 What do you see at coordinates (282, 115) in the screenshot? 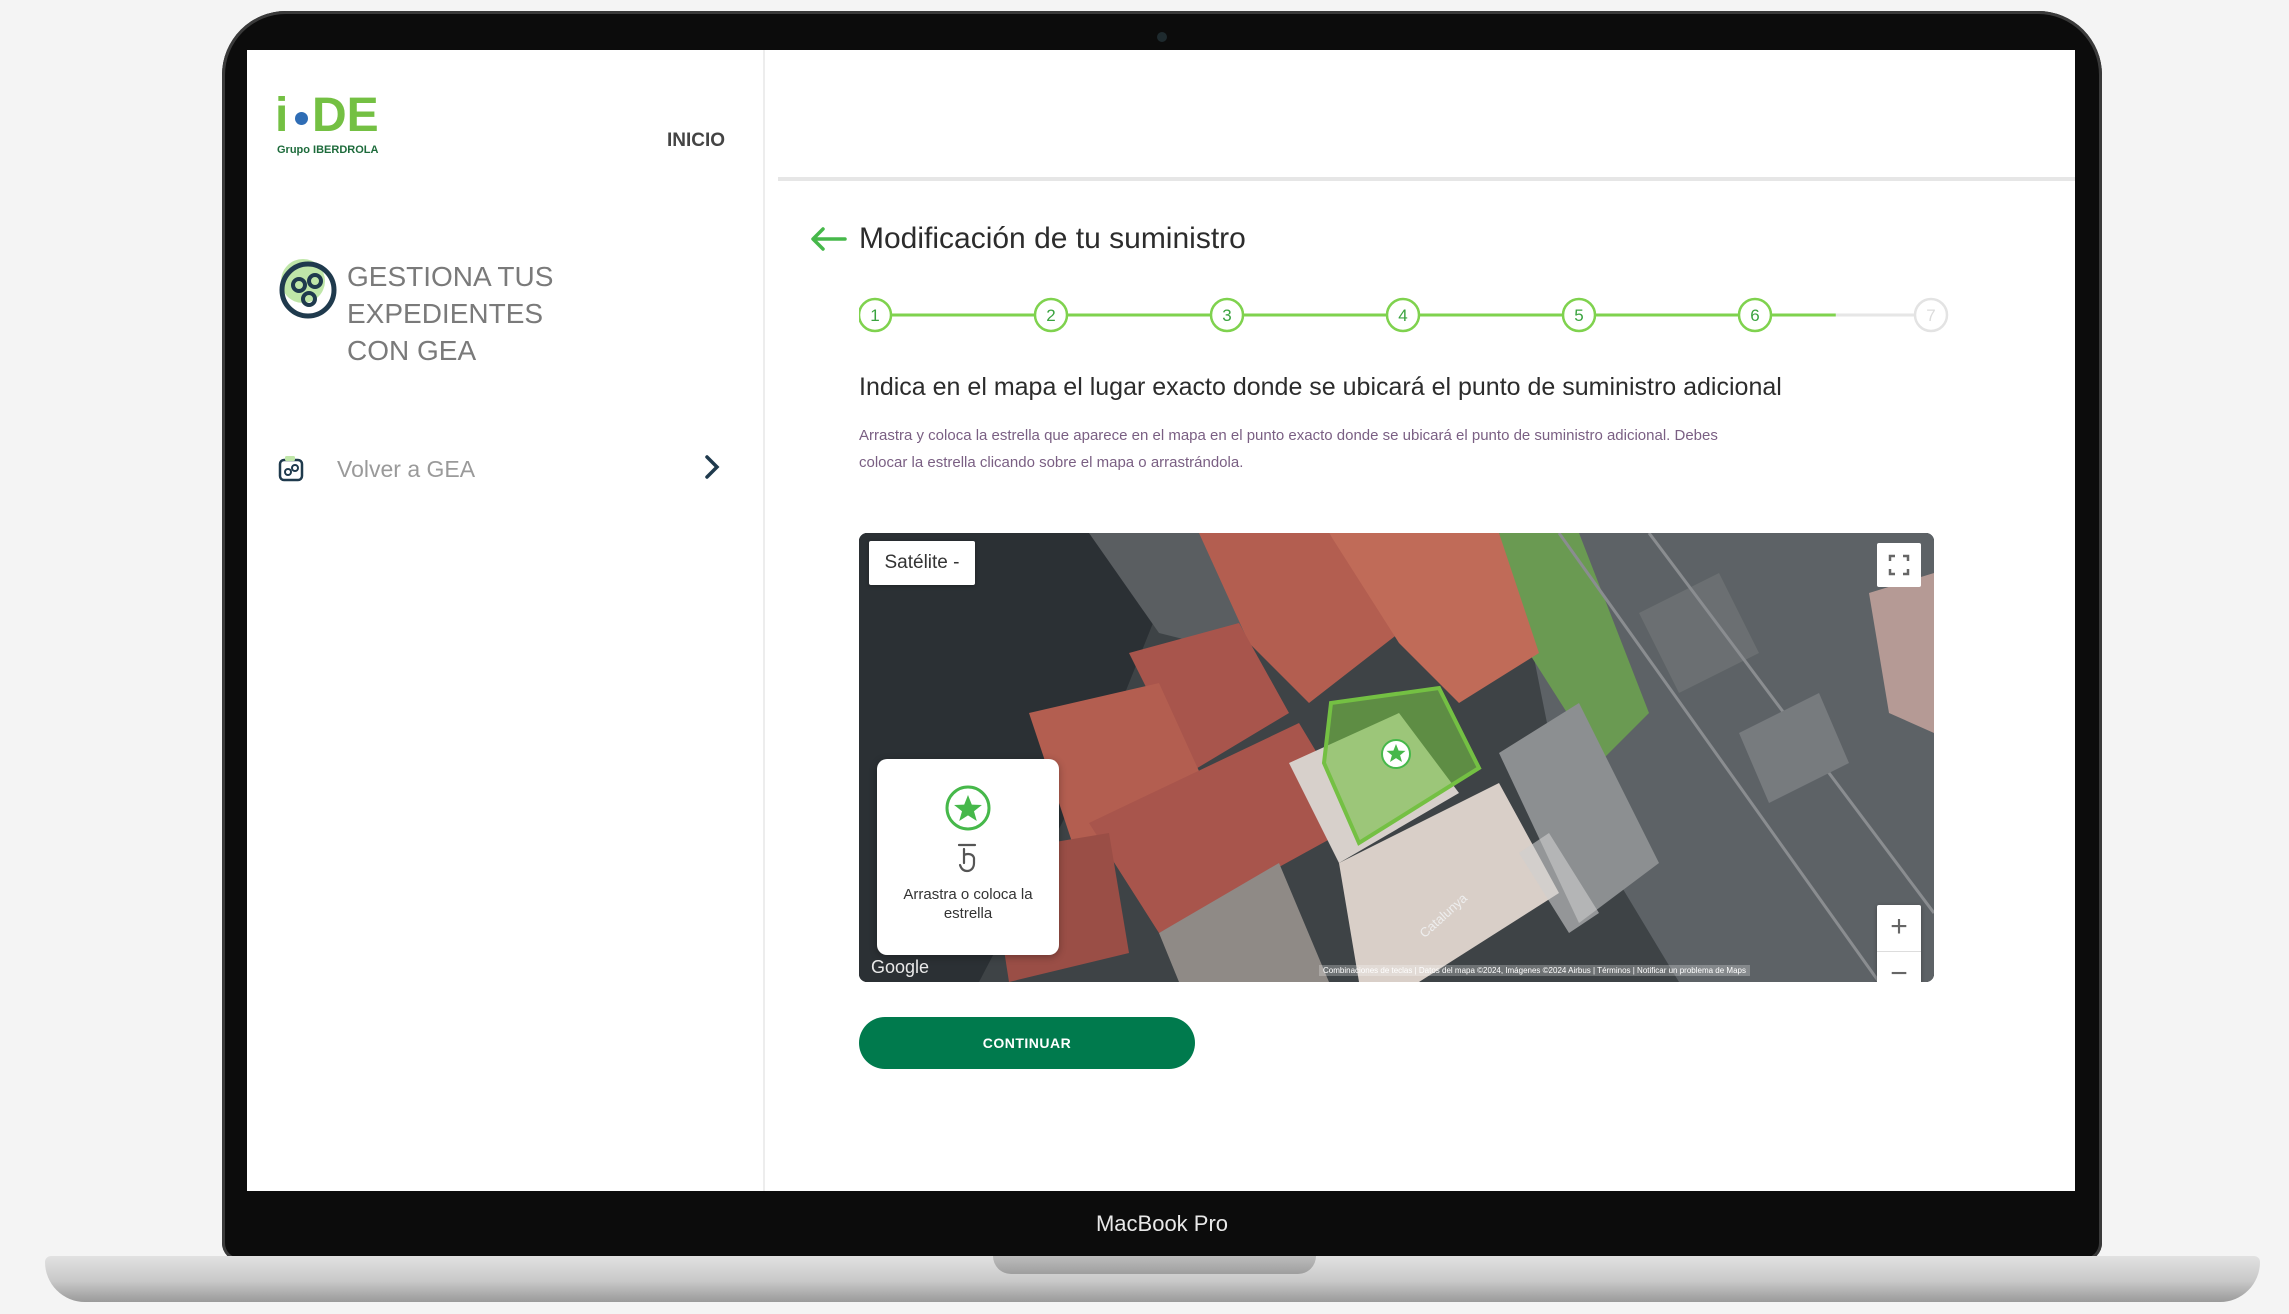
I see `logo-i: i` at bounding box center [282, 115].